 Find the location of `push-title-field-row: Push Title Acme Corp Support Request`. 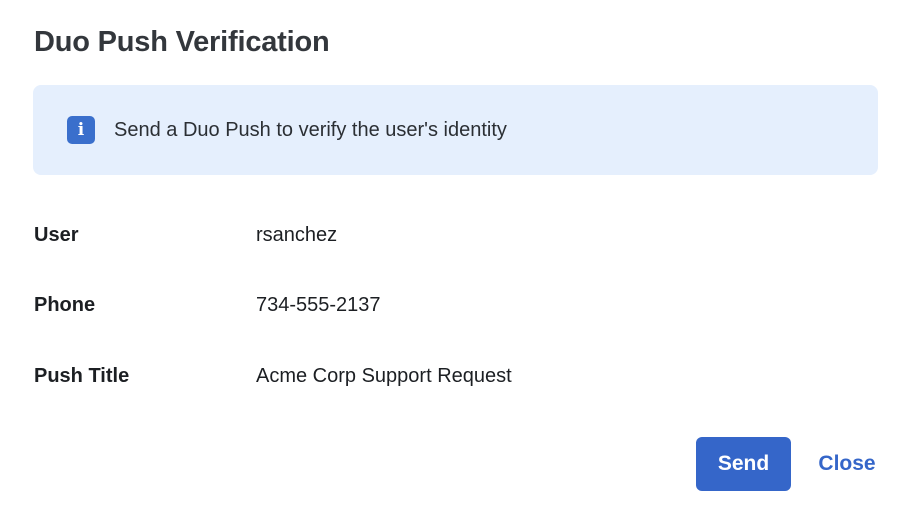

push-title-field-row: Push Title Acme Corp Support Request is located at coordinates (444, 376).